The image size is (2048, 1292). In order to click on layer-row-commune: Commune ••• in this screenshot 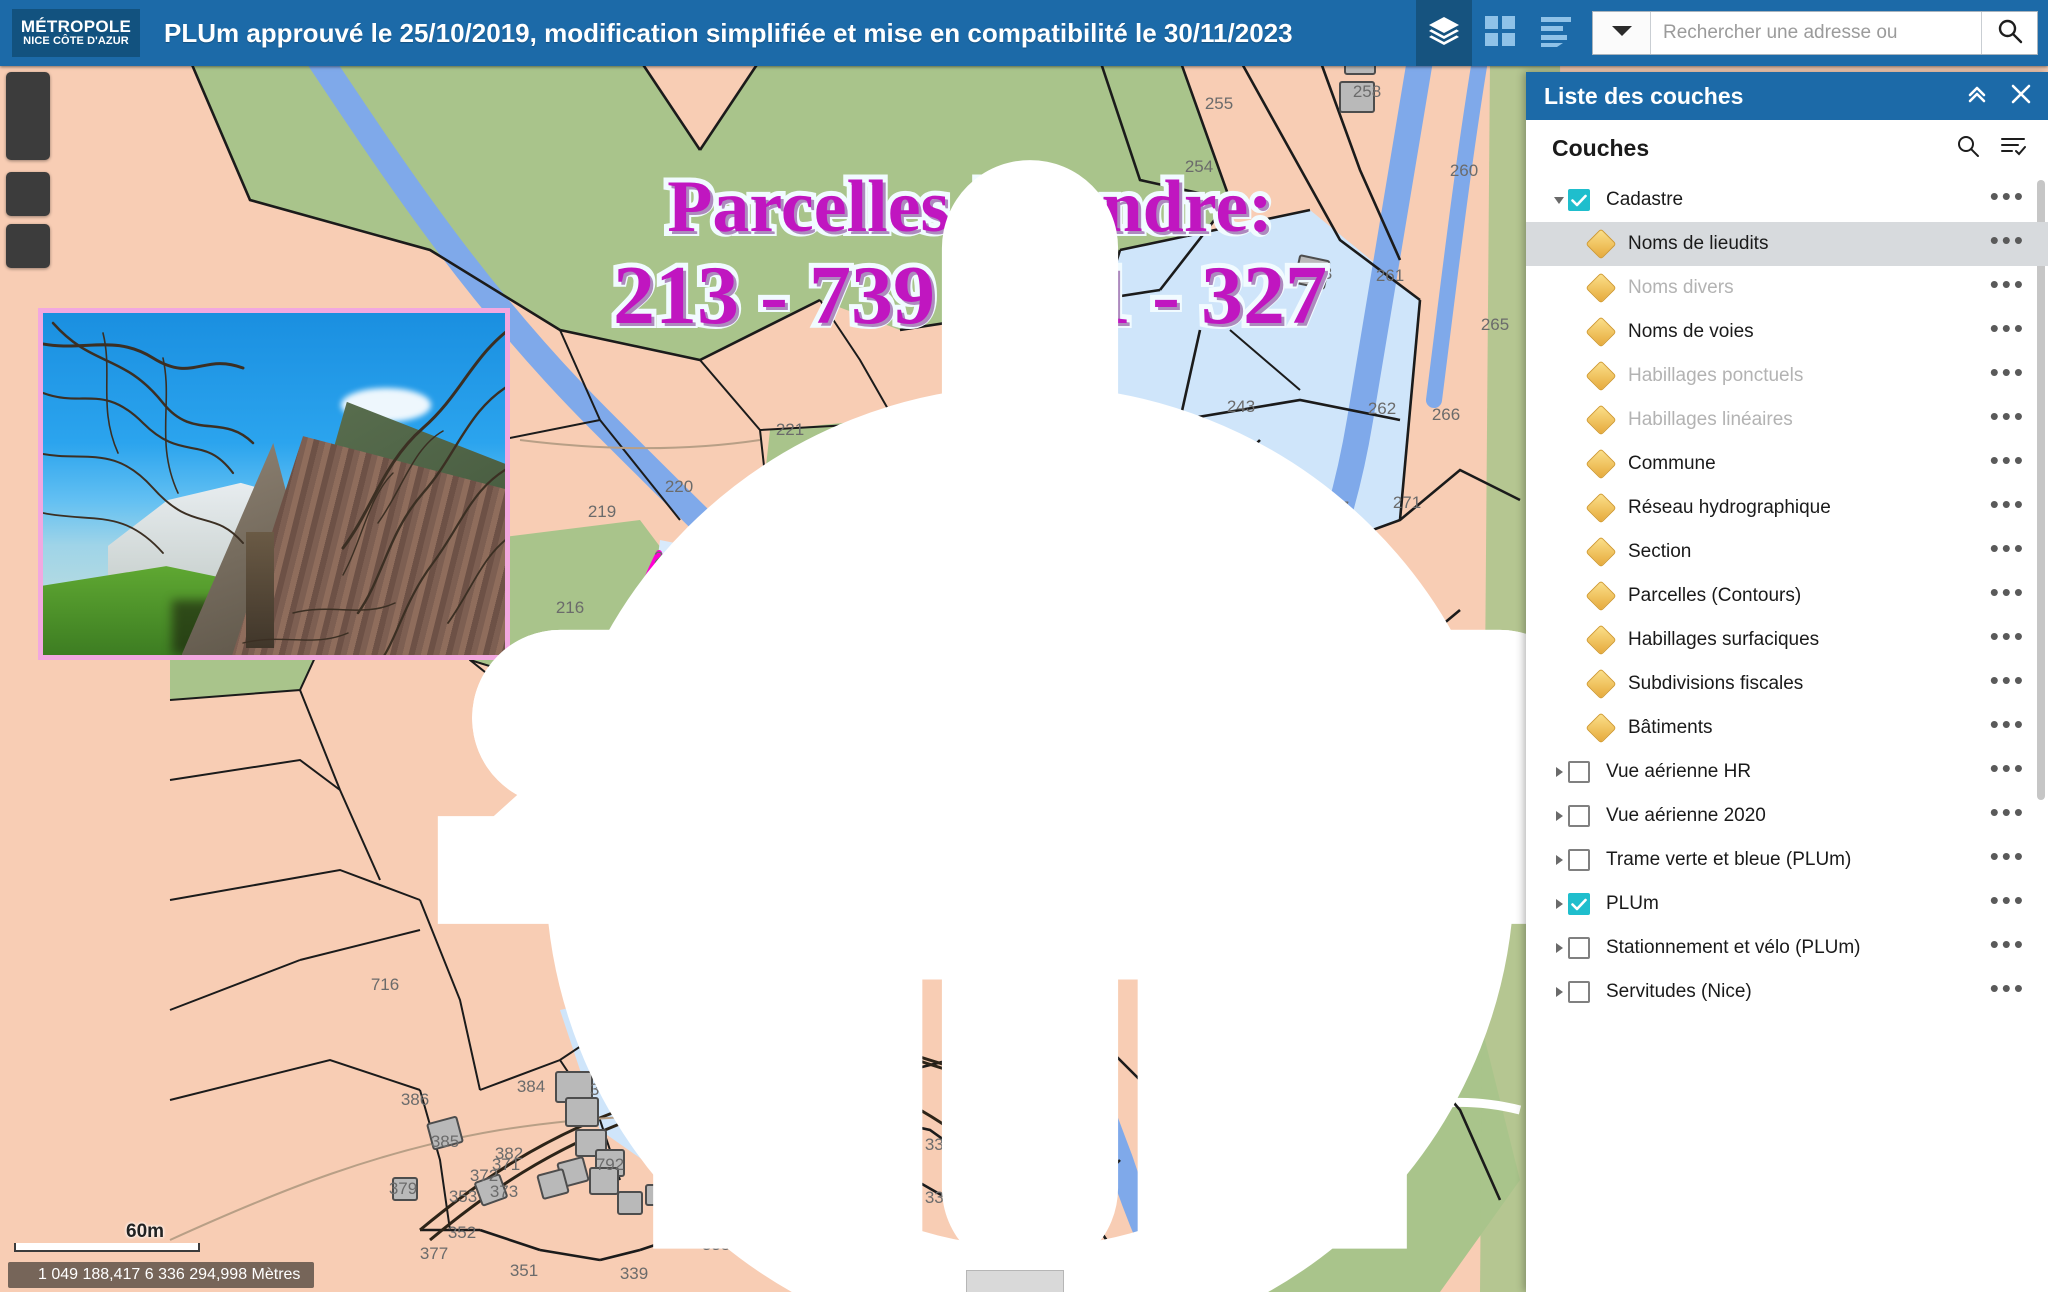, I will do `click(1787, 464)`.